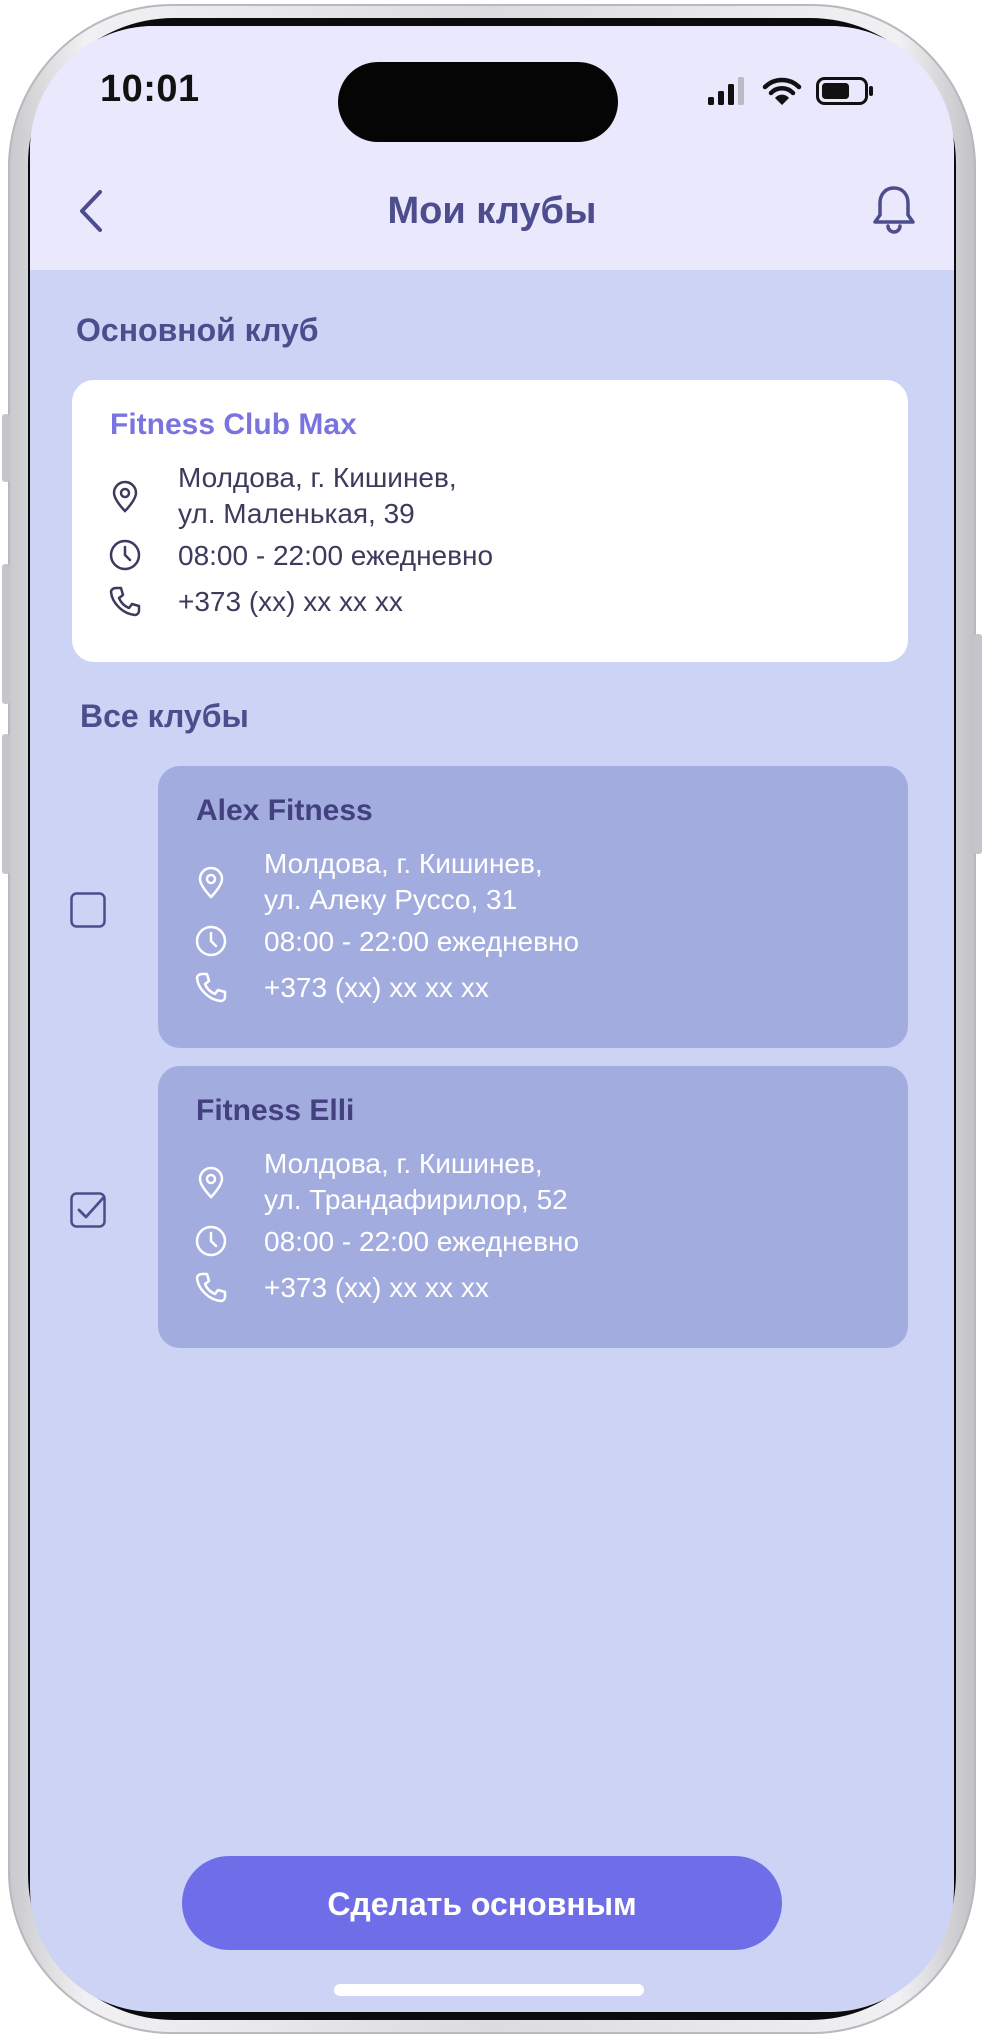 Image resolution: width=985 pixels, height=2040 pixels. What do you see at coordinates (88, 910) in the screenshot?
I see `checkbox-alex-fitness` at bounding box center [88, 910].